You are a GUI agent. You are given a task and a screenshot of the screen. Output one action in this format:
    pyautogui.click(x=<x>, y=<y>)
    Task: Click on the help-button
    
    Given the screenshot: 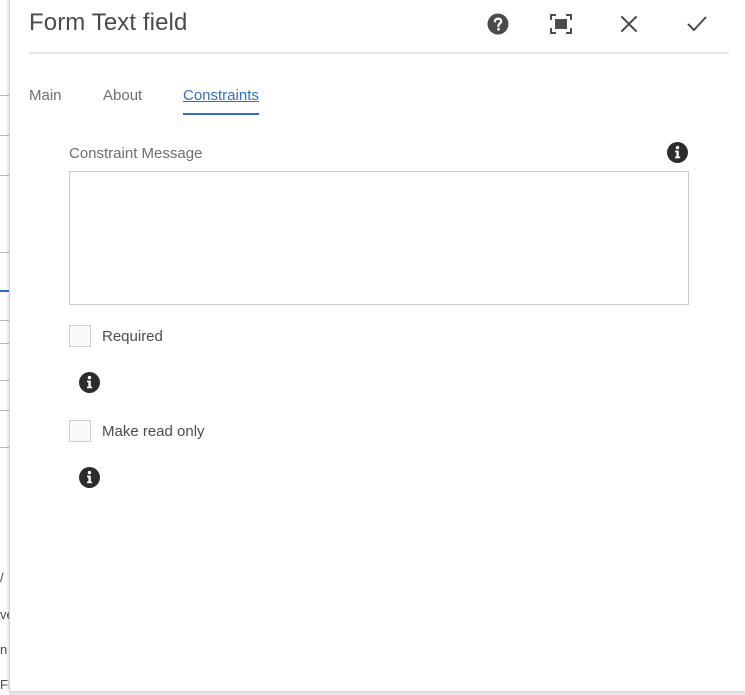 What is the action you would take?
    pyautogui.click(x=498, y=24)
    